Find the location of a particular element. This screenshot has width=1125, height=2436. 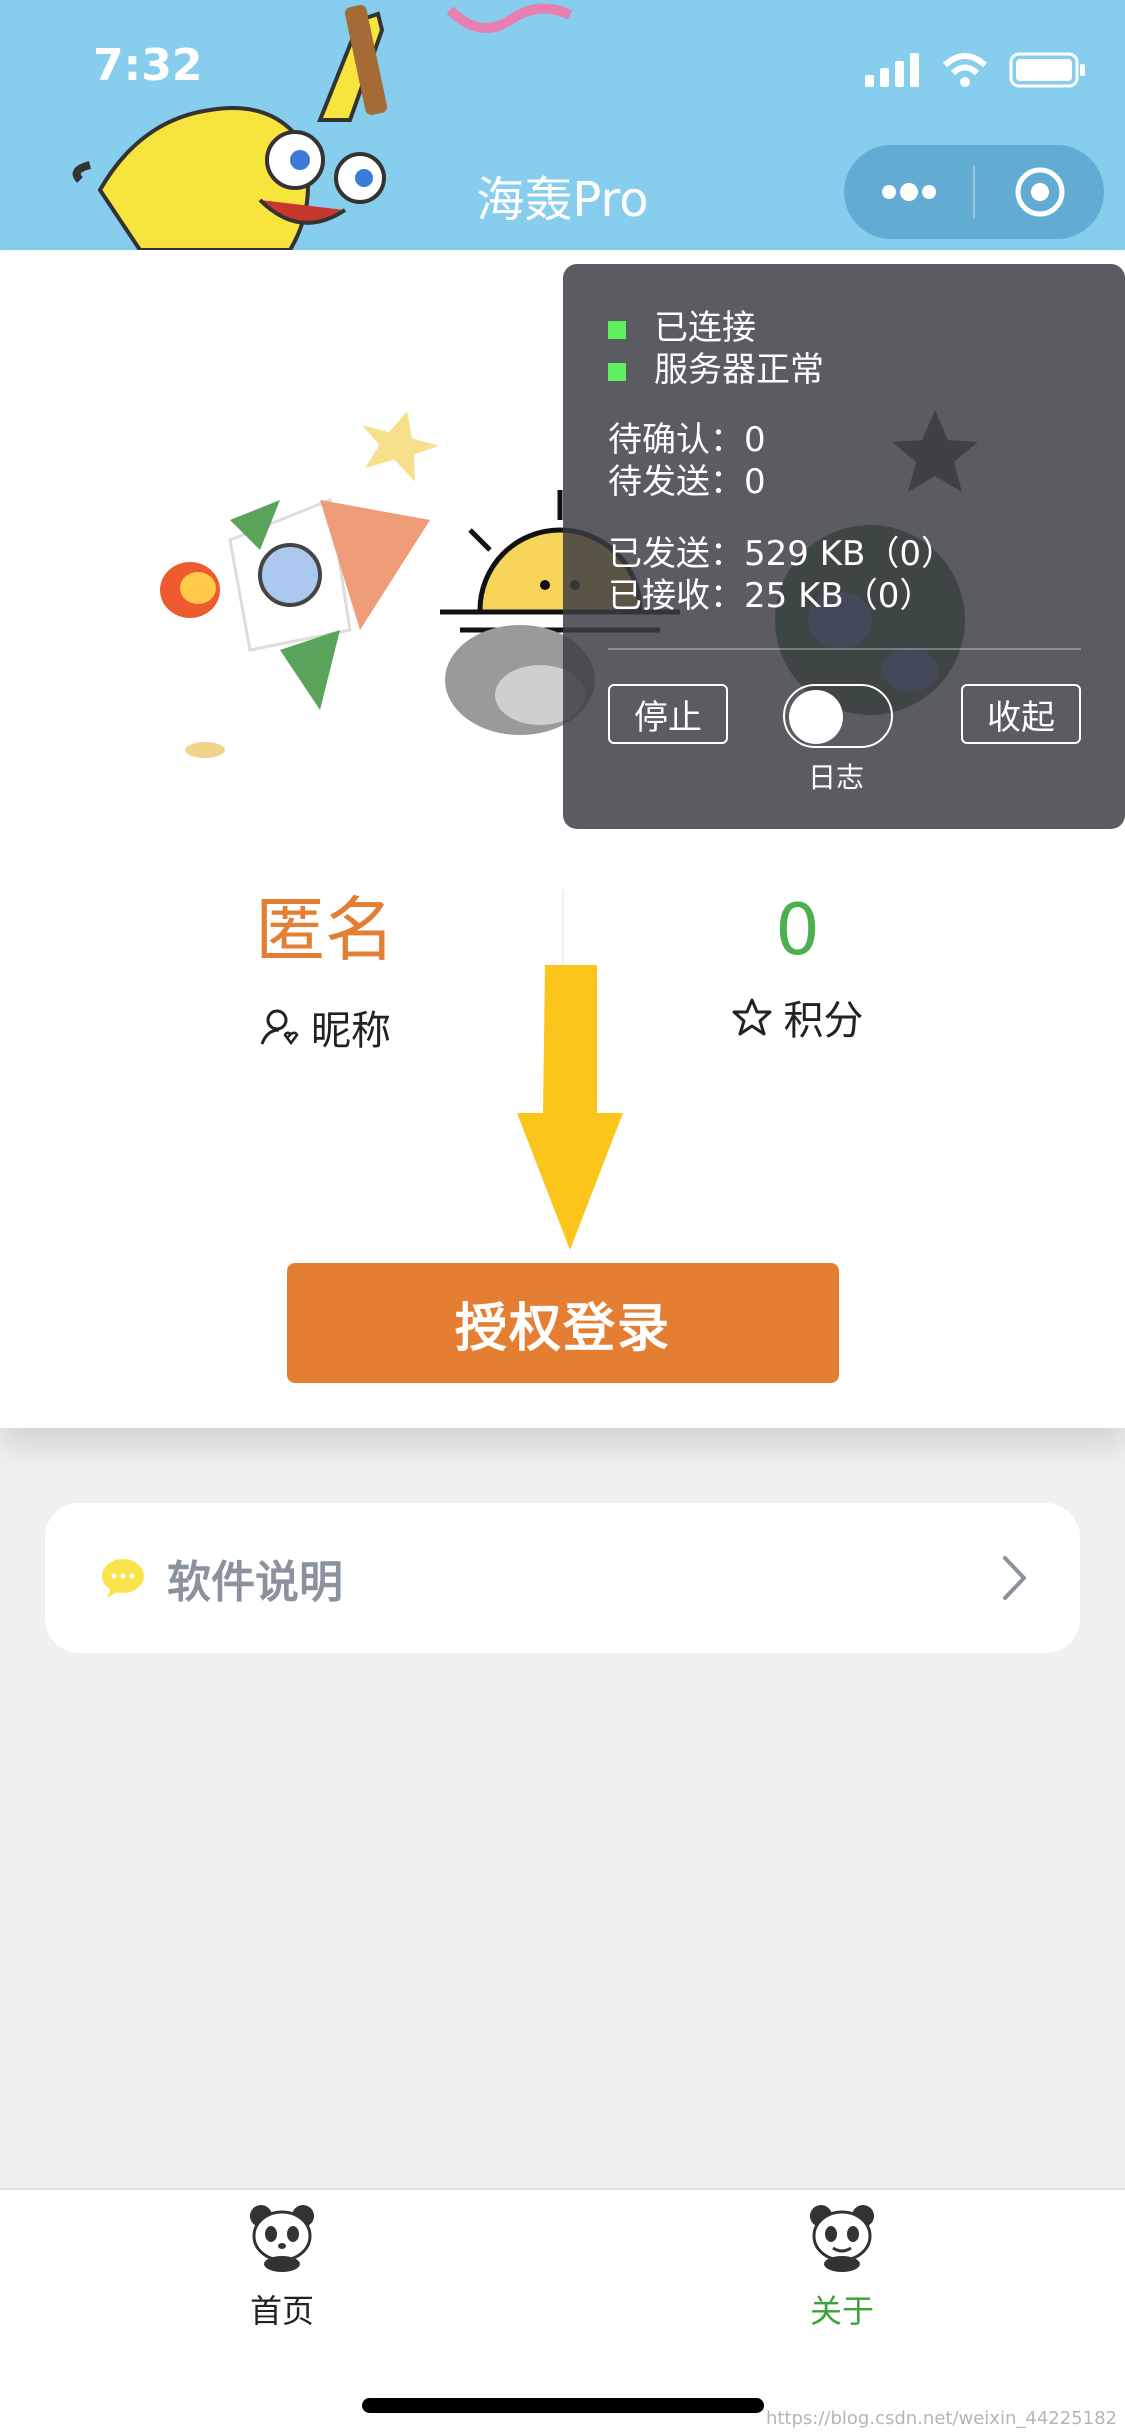

software-info-item: 软件说明 is located at coordinates (562, 1578).